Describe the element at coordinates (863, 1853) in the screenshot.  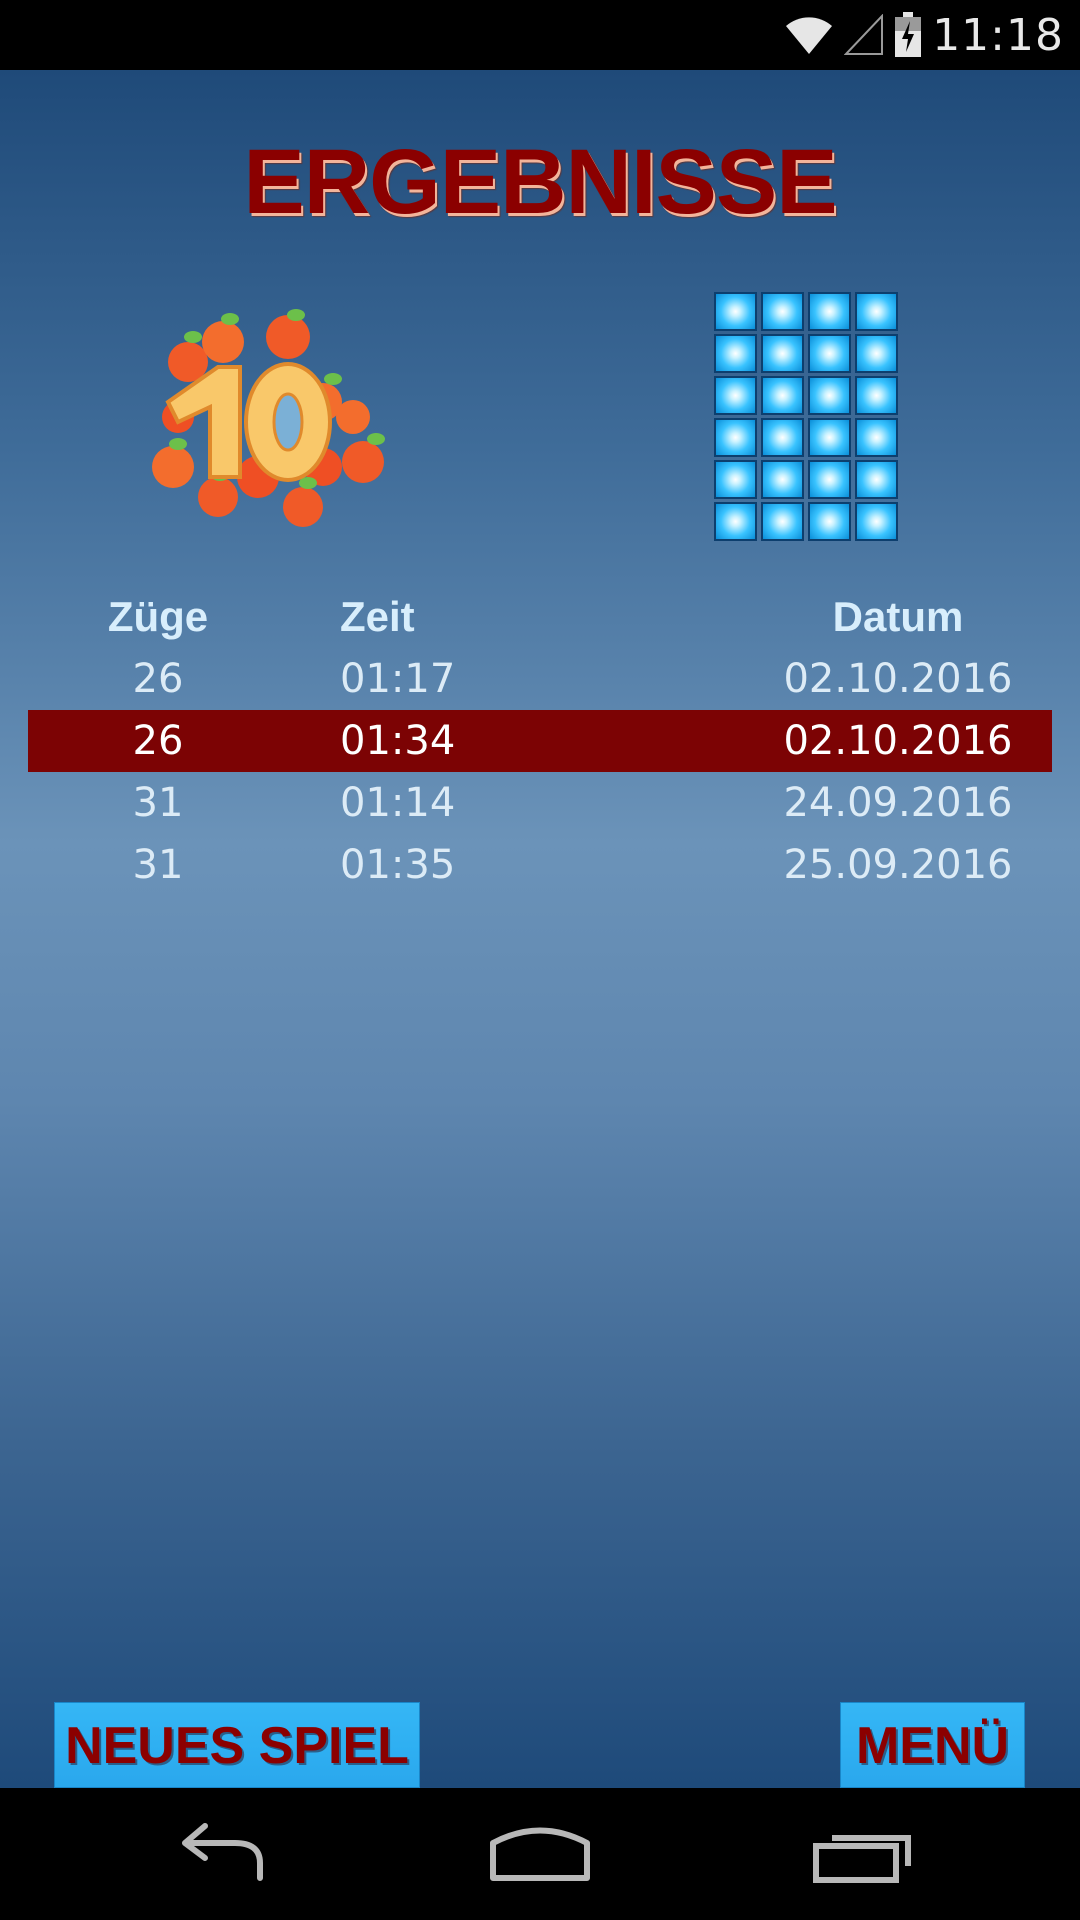
I see `recent-apps-icon` at that location.